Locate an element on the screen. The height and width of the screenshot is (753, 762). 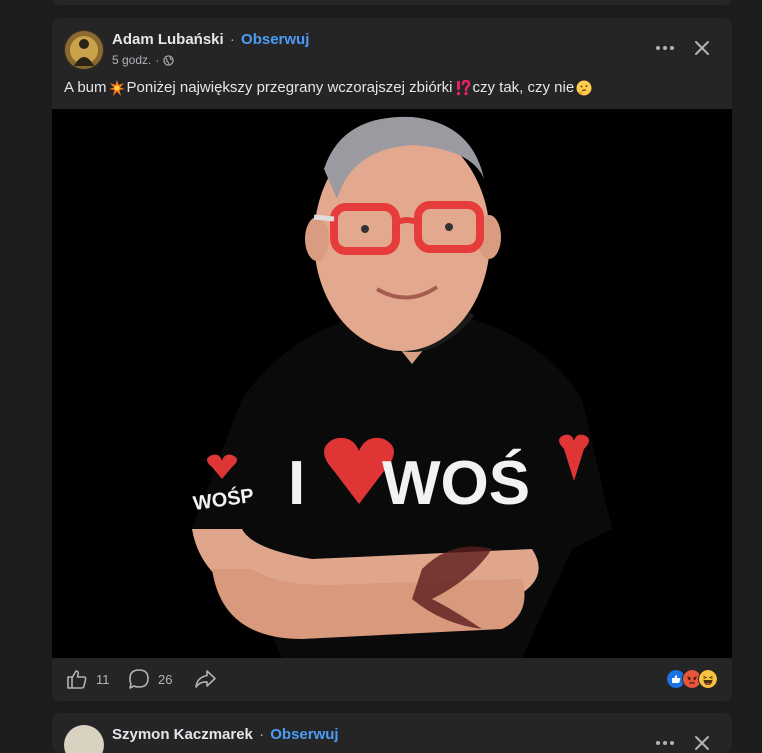
author-line: Adam Lubański · Obserwuj is located at coordinates (210, 39).